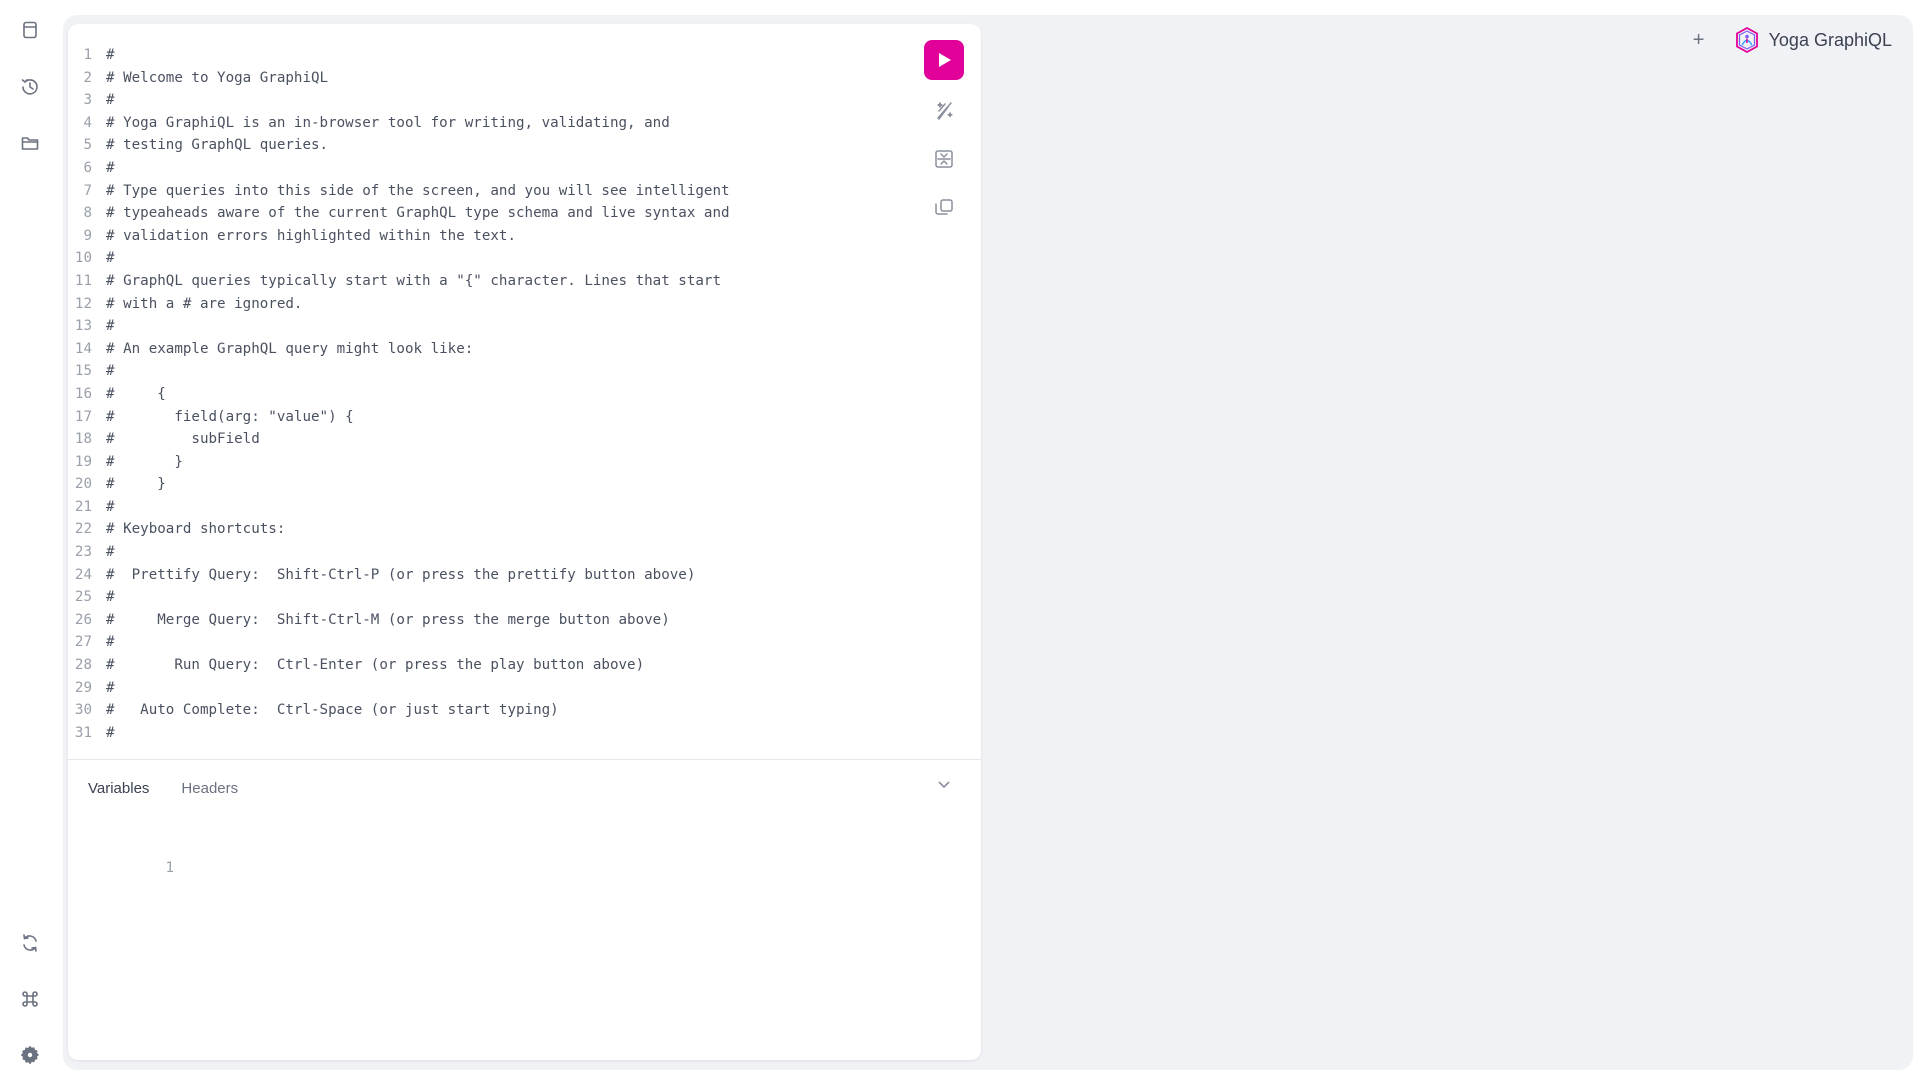 Image resolution: width=1920 pixels, height=1080 pixels. What do you see at coordinates (83, 280) in the screenshot?
I see `line-number: 11` at bounding box center [83, 280].